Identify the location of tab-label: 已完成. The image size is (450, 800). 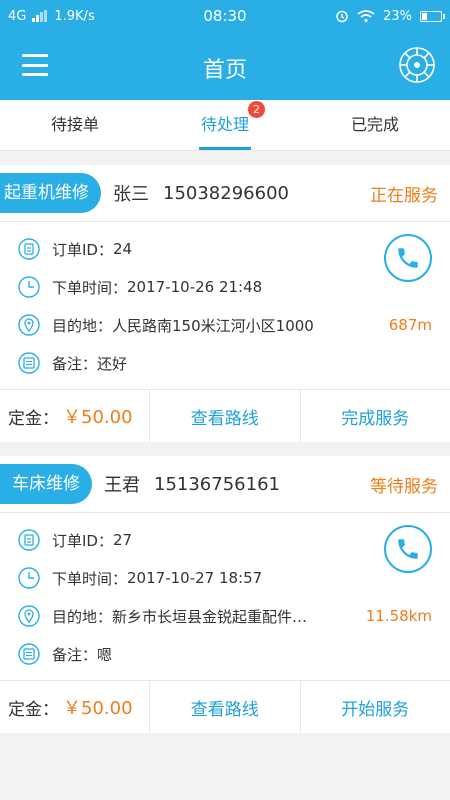
(374, 124).